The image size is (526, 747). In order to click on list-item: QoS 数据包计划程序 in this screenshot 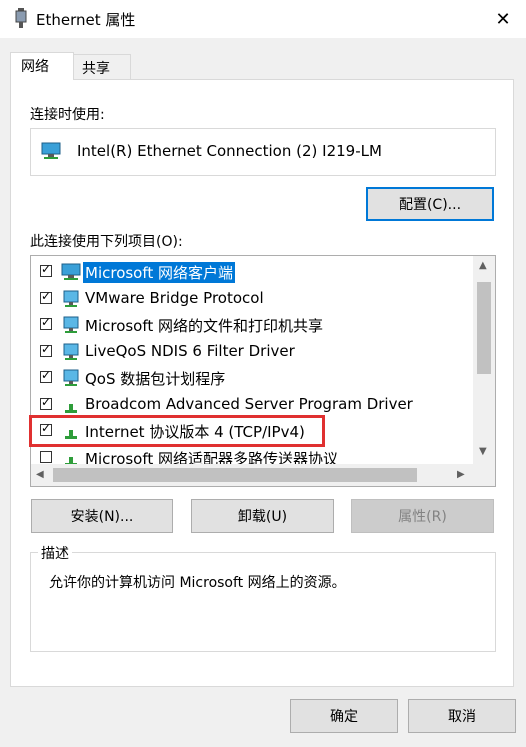, I will do `click(252, 378)`.